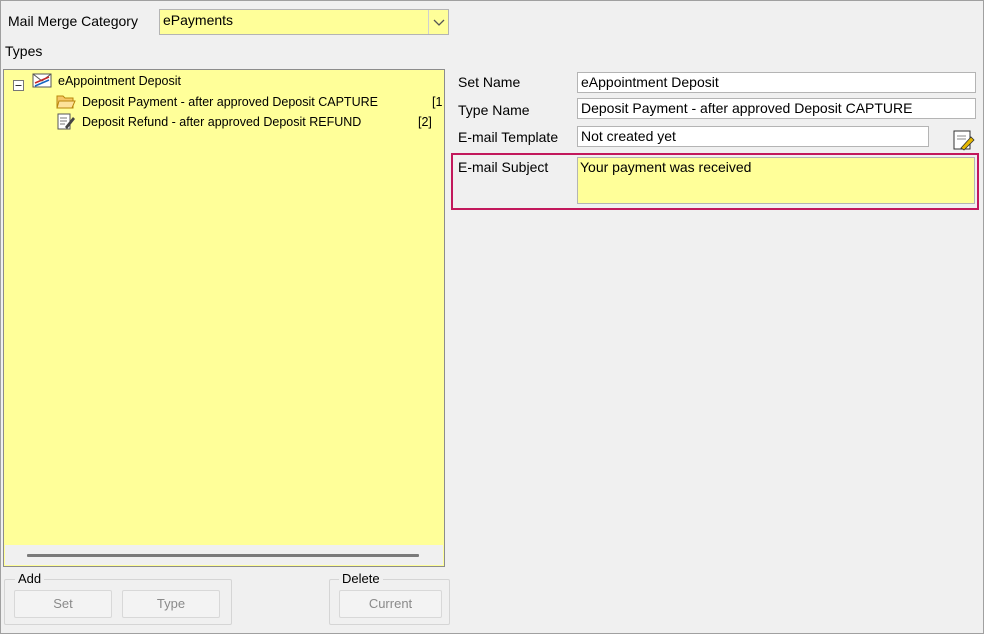  What do you see at coordinates (66, 103) in the screenshot?
I see `open-folder-icon` at bounding box center [66, 103].